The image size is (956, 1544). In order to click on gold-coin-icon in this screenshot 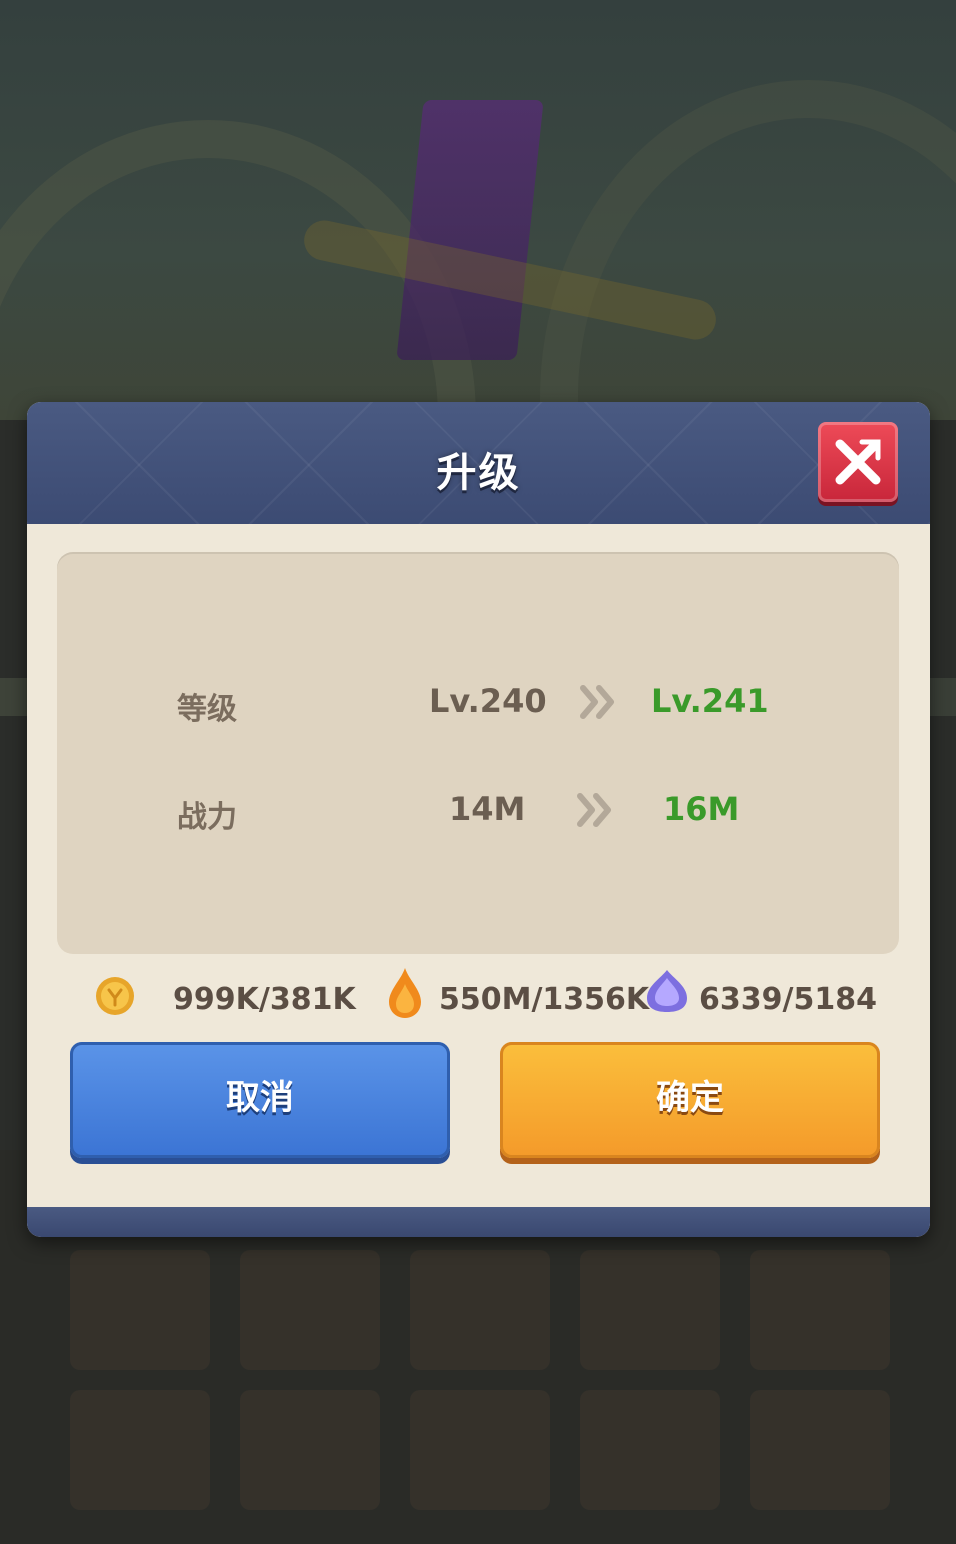, I will do `click(115, 996)`.